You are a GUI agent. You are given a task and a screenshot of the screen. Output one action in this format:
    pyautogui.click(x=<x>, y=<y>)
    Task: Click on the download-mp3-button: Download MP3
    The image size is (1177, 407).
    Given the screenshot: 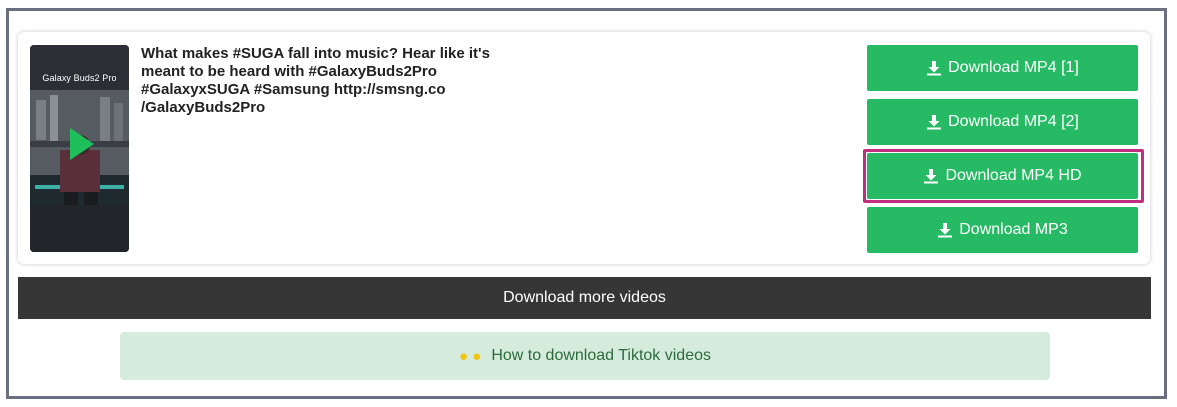 What is the action you would take?
    pyautogui.click(x=1002, y=230)
    